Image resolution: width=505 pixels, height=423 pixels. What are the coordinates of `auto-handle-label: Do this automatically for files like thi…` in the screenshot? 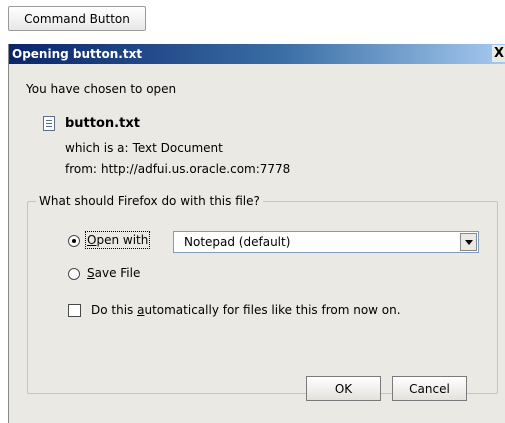 It's located at (246, 310).